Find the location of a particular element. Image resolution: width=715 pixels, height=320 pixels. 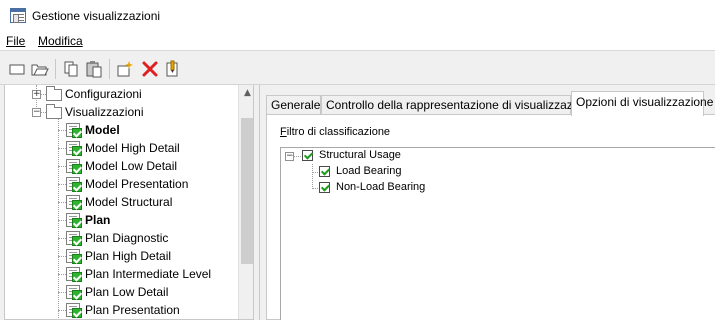

new-icon is located at coordinates (17, 69).